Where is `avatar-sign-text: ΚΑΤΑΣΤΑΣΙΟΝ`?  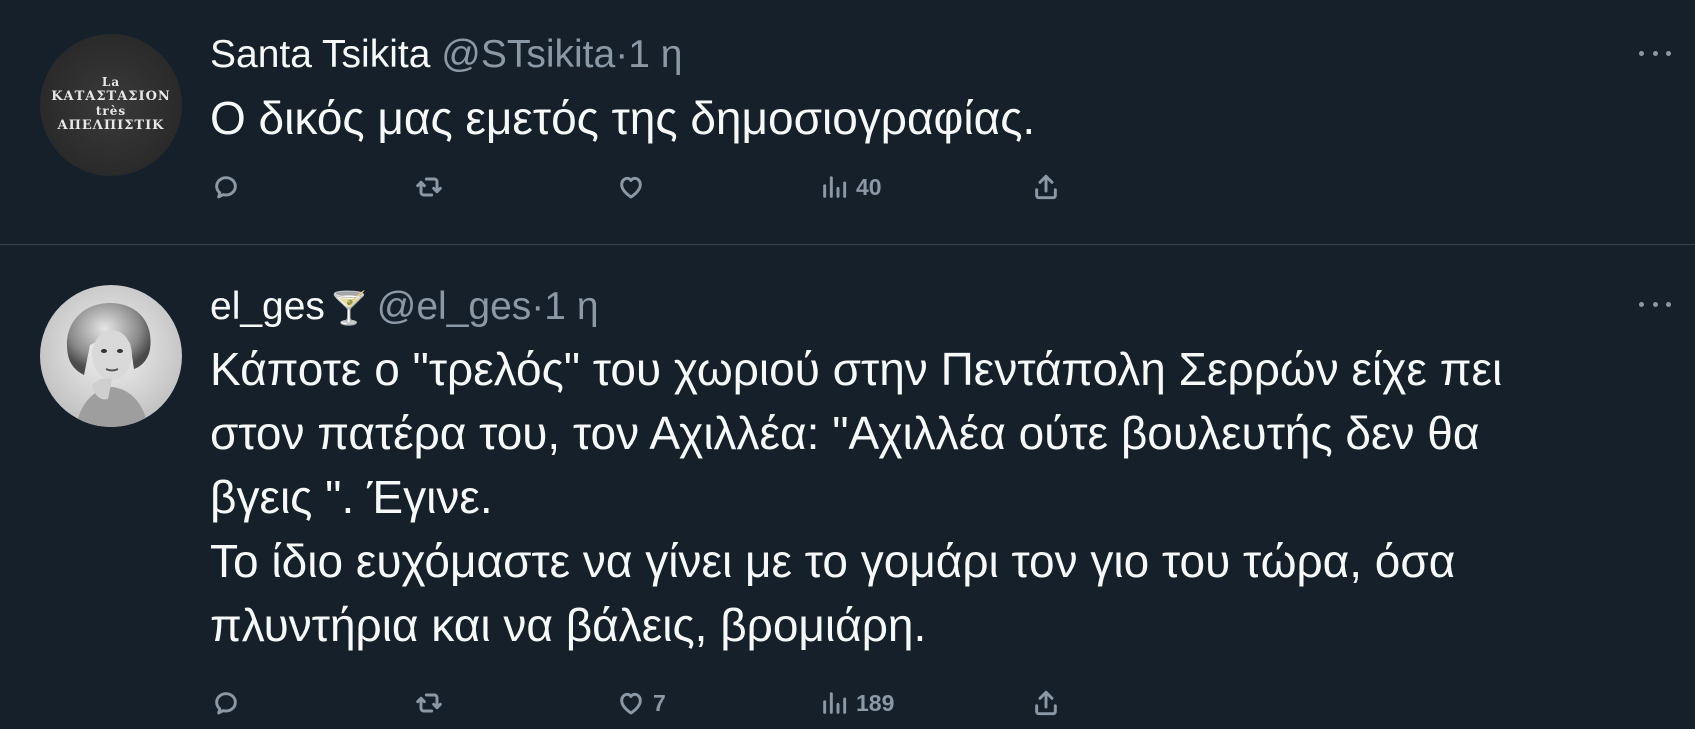
avatar-sign-text: ΚΑΤΑΣΤΑΣΙΟΝ is located at coordinates (111, 97).